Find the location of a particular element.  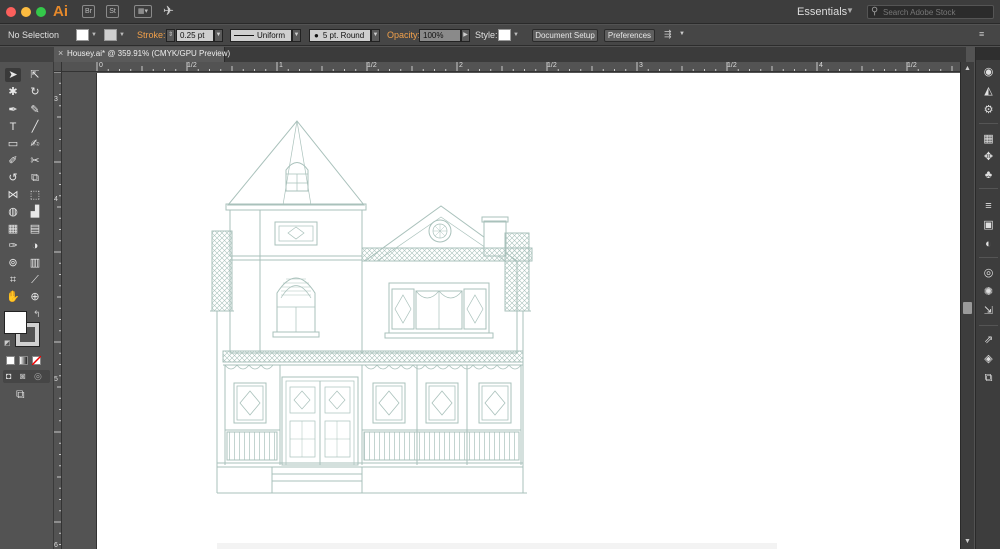

shape-builder-tool-icon: ◍ is located at coordinates (13, 212).